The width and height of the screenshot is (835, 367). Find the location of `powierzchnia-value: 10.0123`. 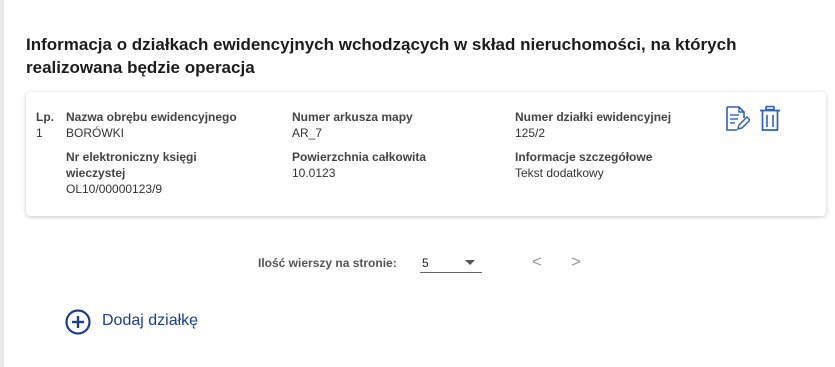

powierzchnia-value: 10.0123 is located at coordinates (314, 173).